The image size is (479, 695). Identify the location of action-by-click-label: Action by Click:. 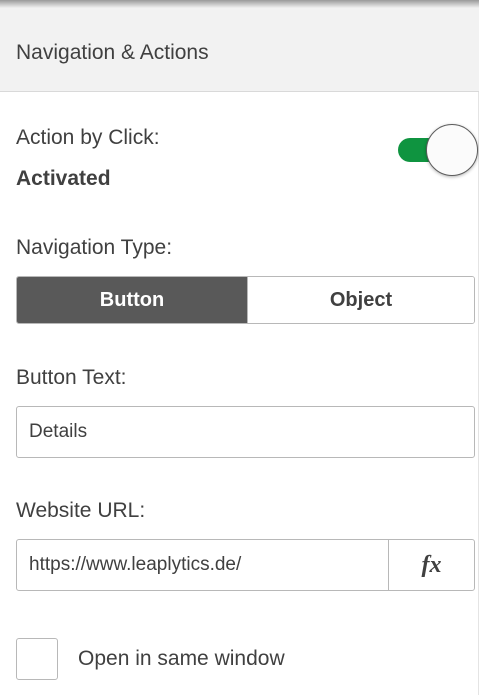
(88, 137).